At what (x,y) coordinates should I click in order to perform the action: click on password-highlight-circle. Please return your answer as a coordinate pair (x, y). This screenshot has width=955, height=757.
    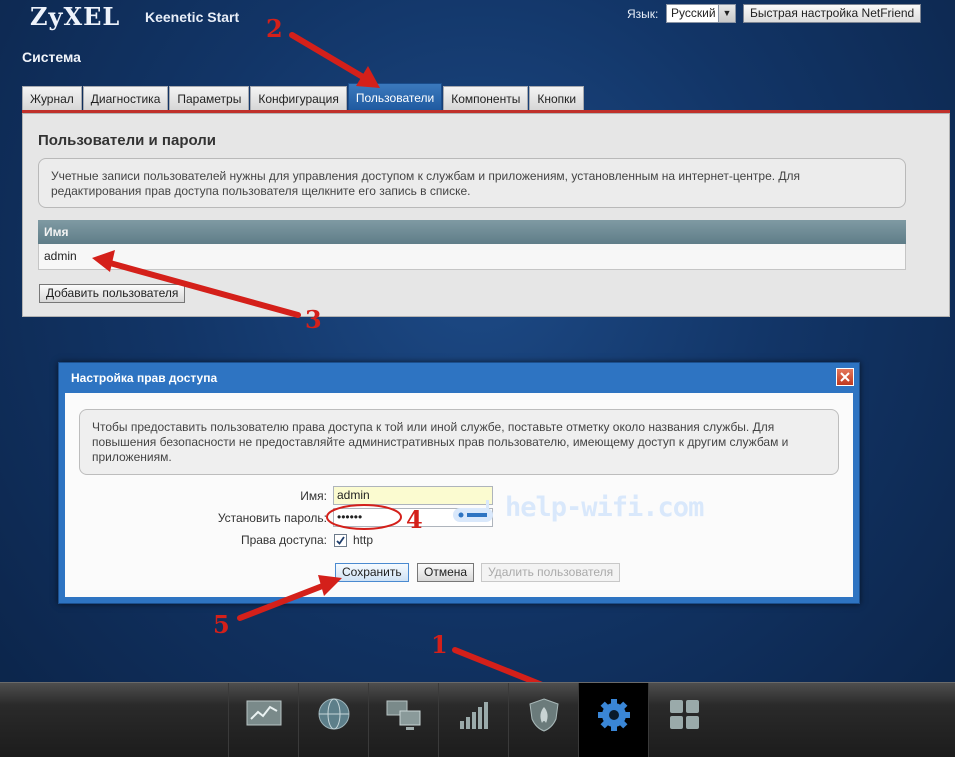
    Looking at the image, I should click on (364, 517).